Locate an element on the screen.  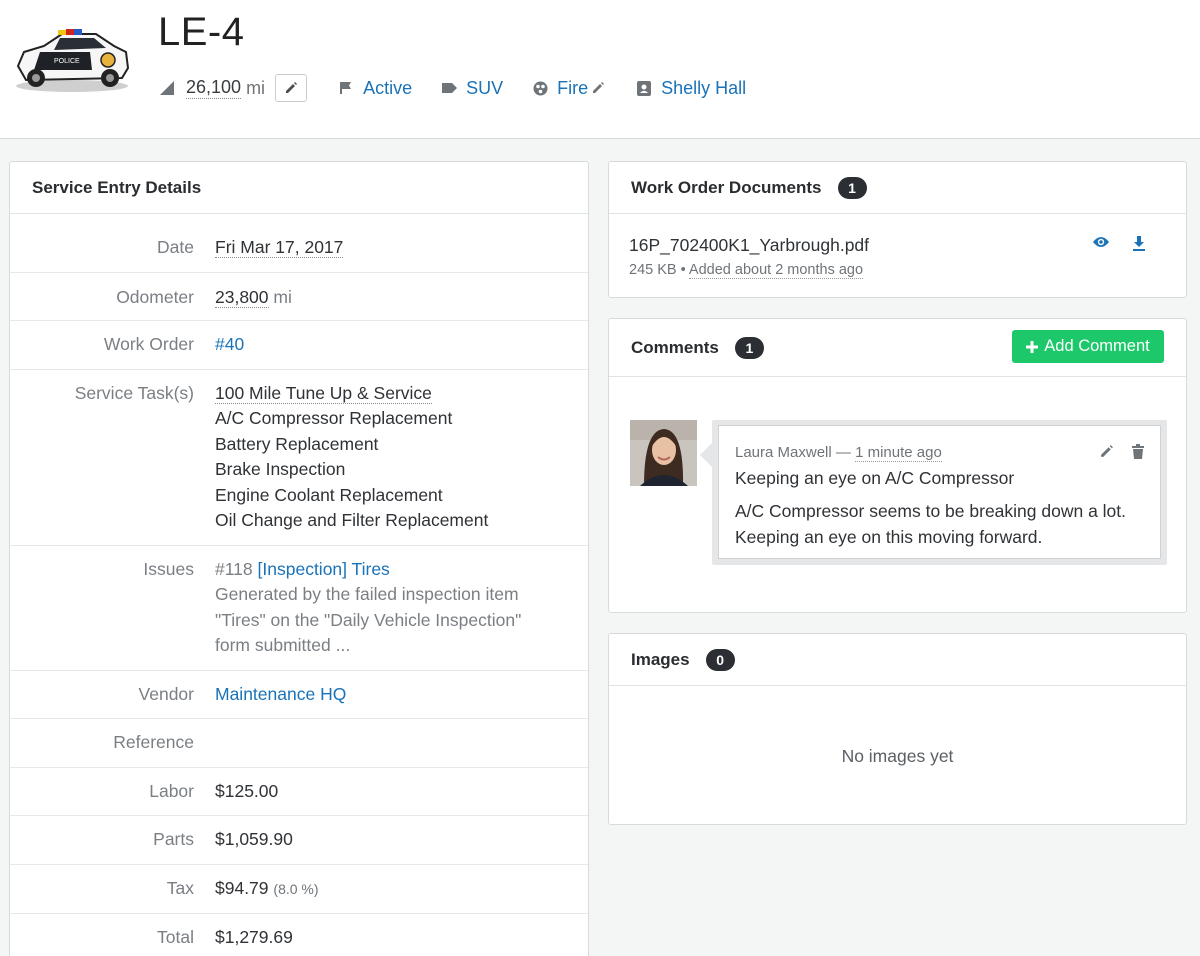
service-task-item: Brake Inspection is located at coordinates (280, 469).